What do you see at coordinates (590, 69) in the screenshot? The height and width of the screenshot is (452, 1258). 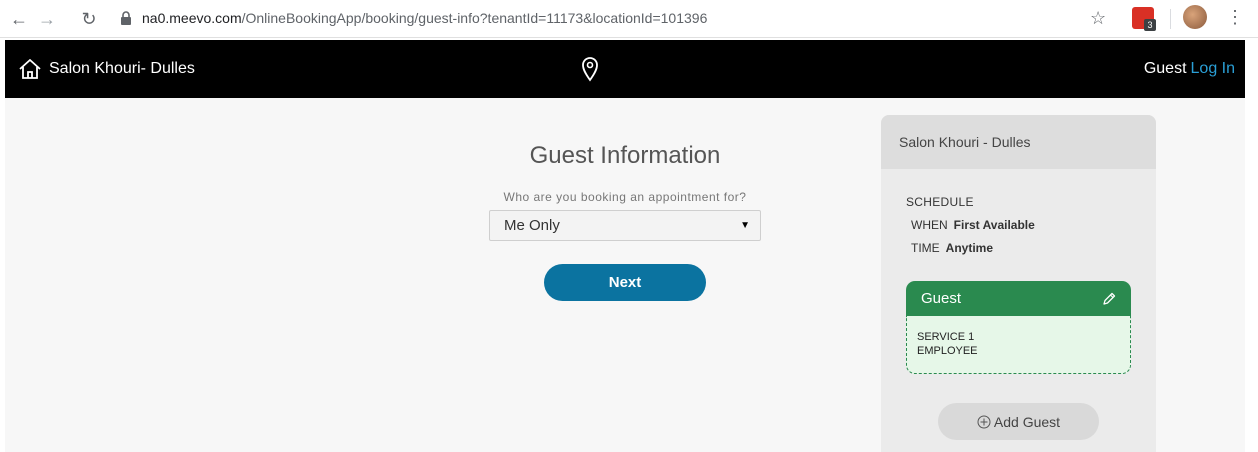 I see `location-pin-icon` at bounding box center [590, 69].